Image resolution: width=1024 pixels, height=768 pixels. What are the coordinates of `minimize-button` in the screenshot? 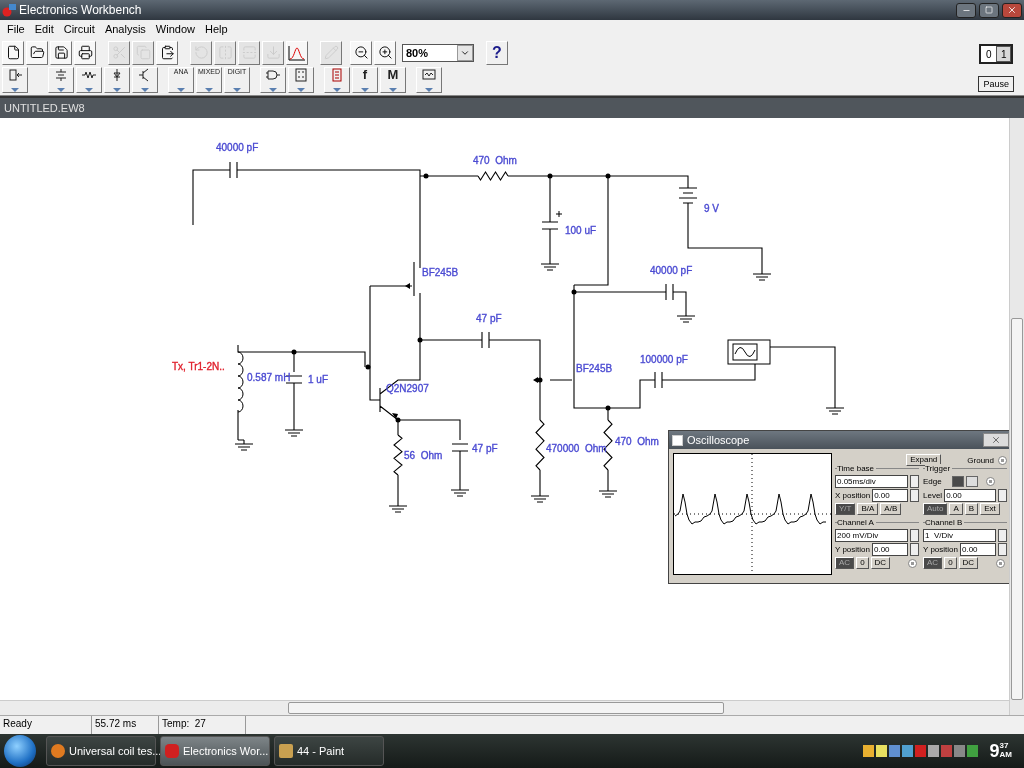 It's located at (966, 10).